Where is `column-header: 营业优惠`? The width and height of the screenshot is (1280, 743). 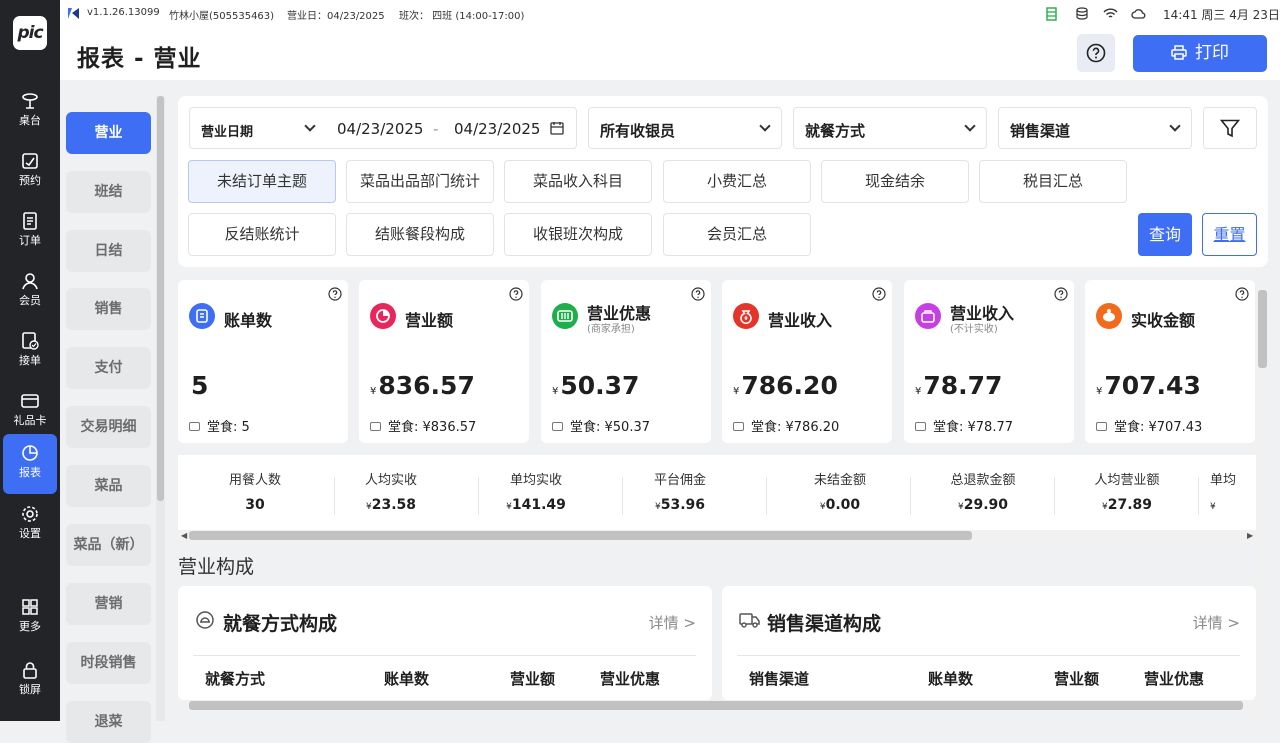
column-header: 营业优惠 is located at coordinates (630, 679).